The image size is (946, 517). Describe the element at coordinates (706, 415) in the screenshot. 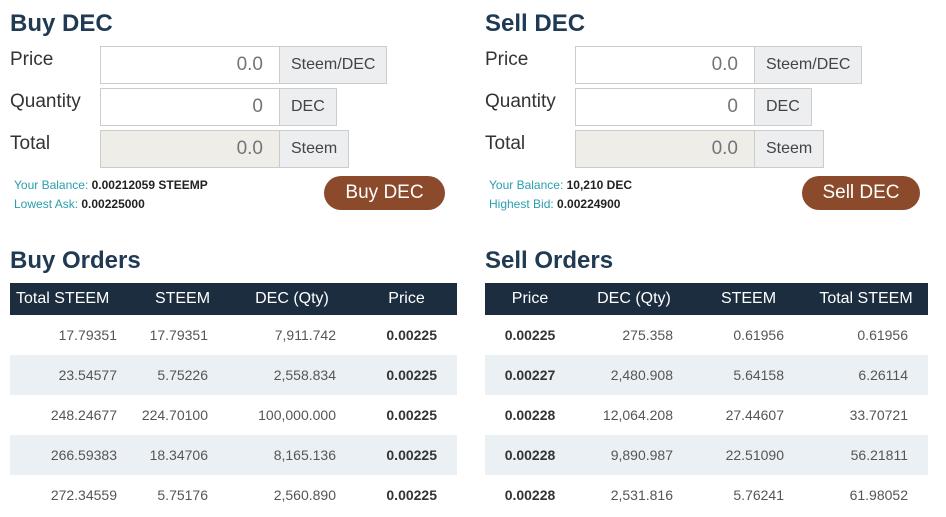

I see `order-row: 0.00228 12,064.208 27.44607 33.70721` at that location.